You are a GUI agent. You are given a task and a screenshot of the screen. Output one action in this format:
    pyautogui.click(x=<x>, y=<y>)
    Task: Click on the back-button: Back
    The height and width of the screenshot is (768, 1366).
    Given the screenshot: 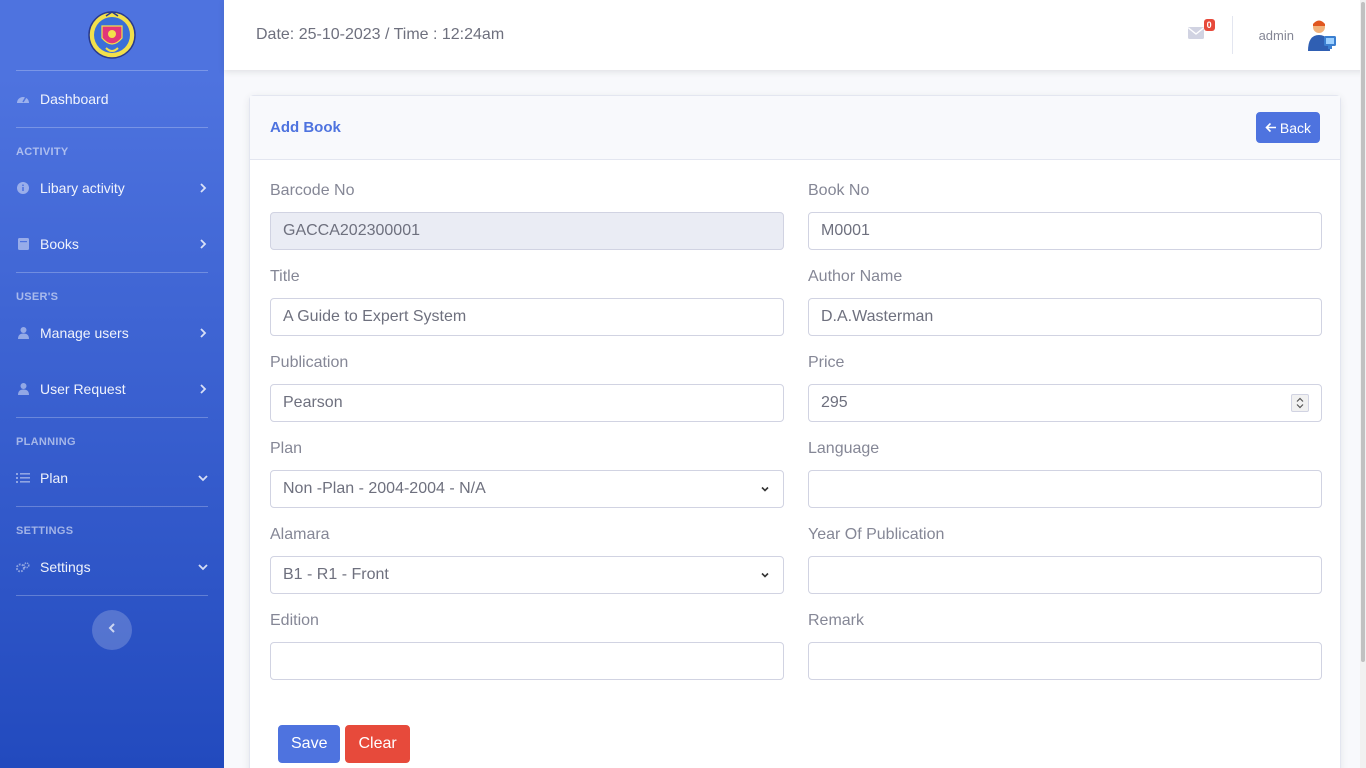 What is the action you would take?
    pyautogui.click(x=1287, y=127)
    